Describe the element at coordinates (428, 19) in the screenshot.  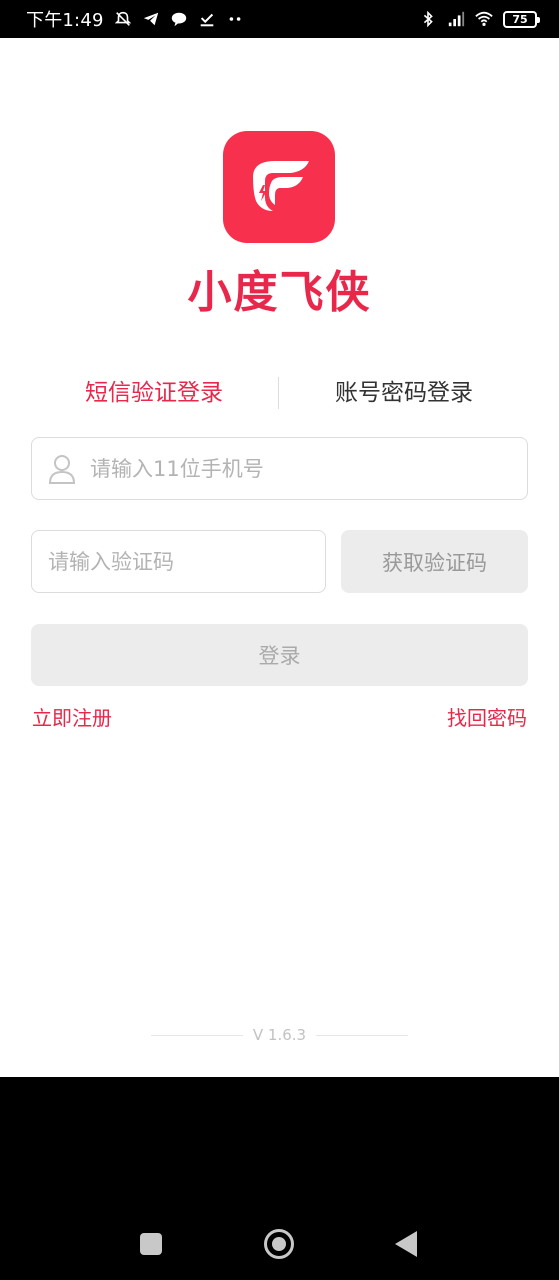
I see `bluetooth-icon` at that location.